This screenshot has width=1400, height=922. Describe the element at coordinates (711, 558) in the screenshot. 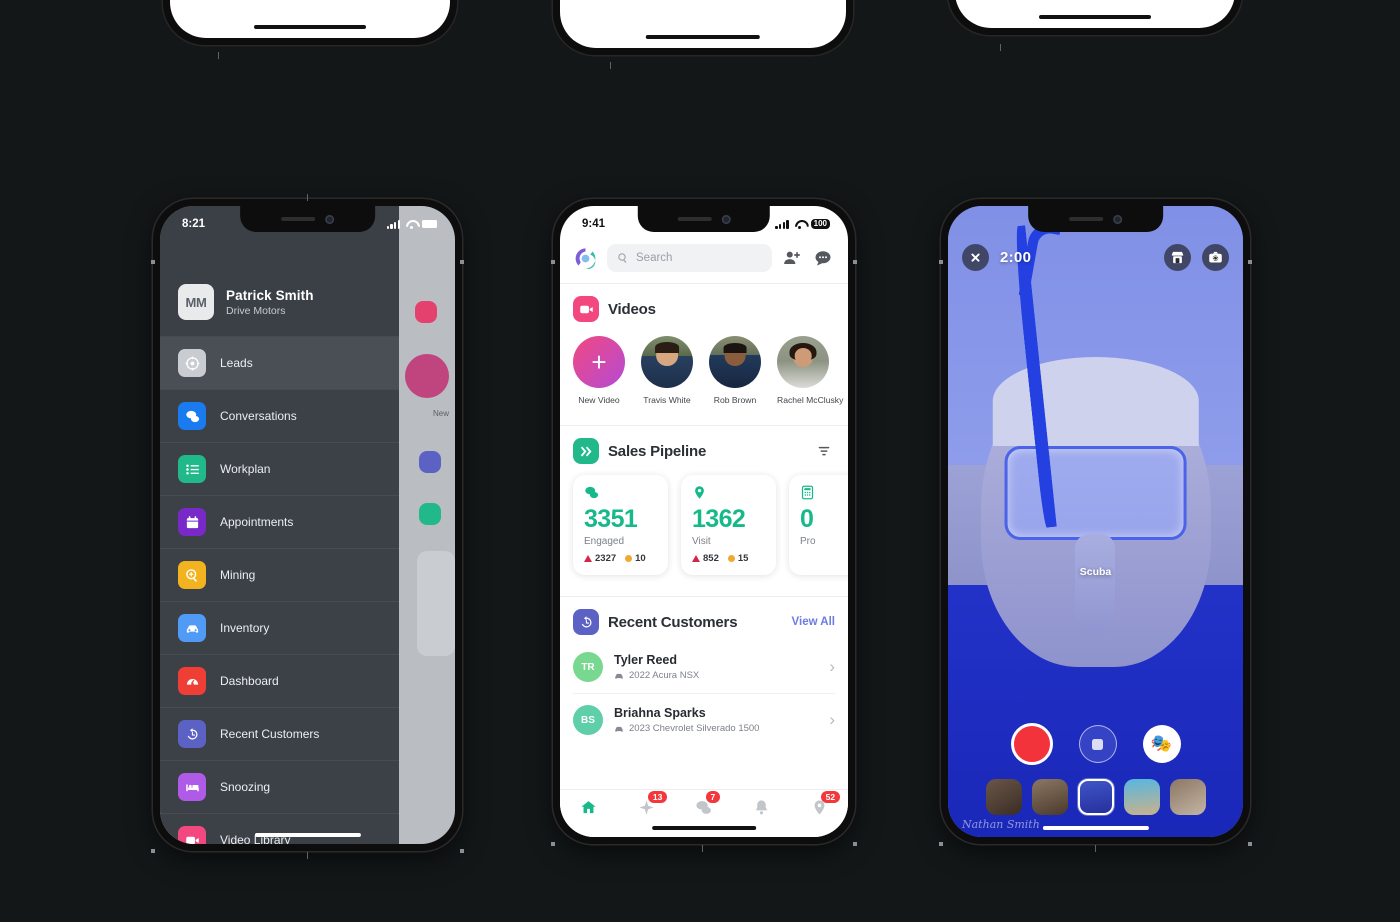

I see `alert-count: 852` at that location.